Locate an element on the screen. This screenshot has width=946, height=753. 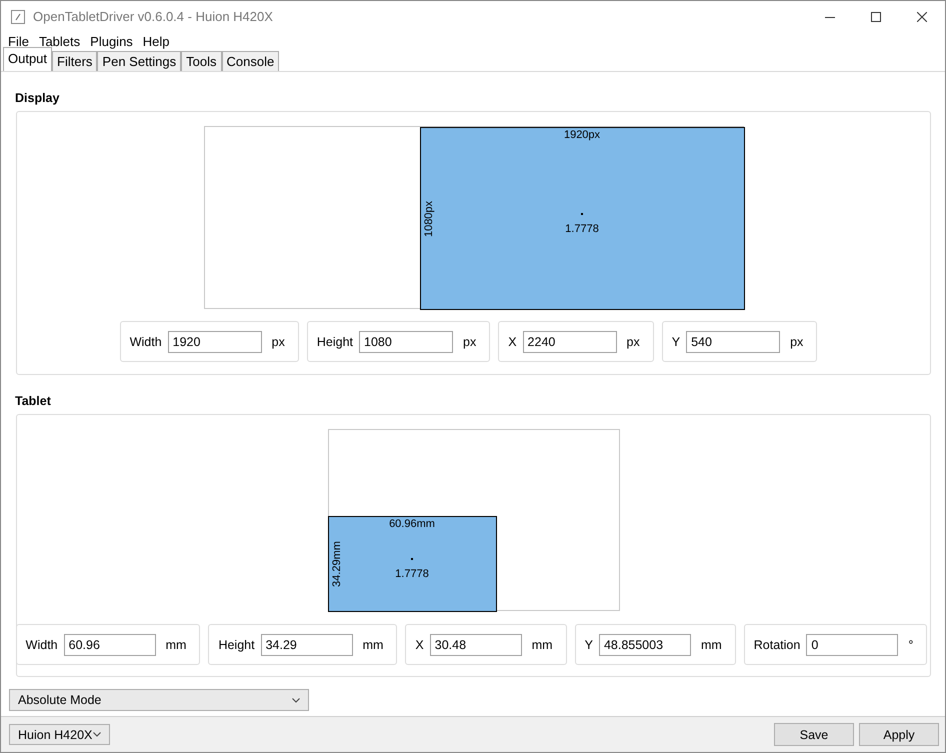
input-field: 60.96 is located at coordinates (110, 645).